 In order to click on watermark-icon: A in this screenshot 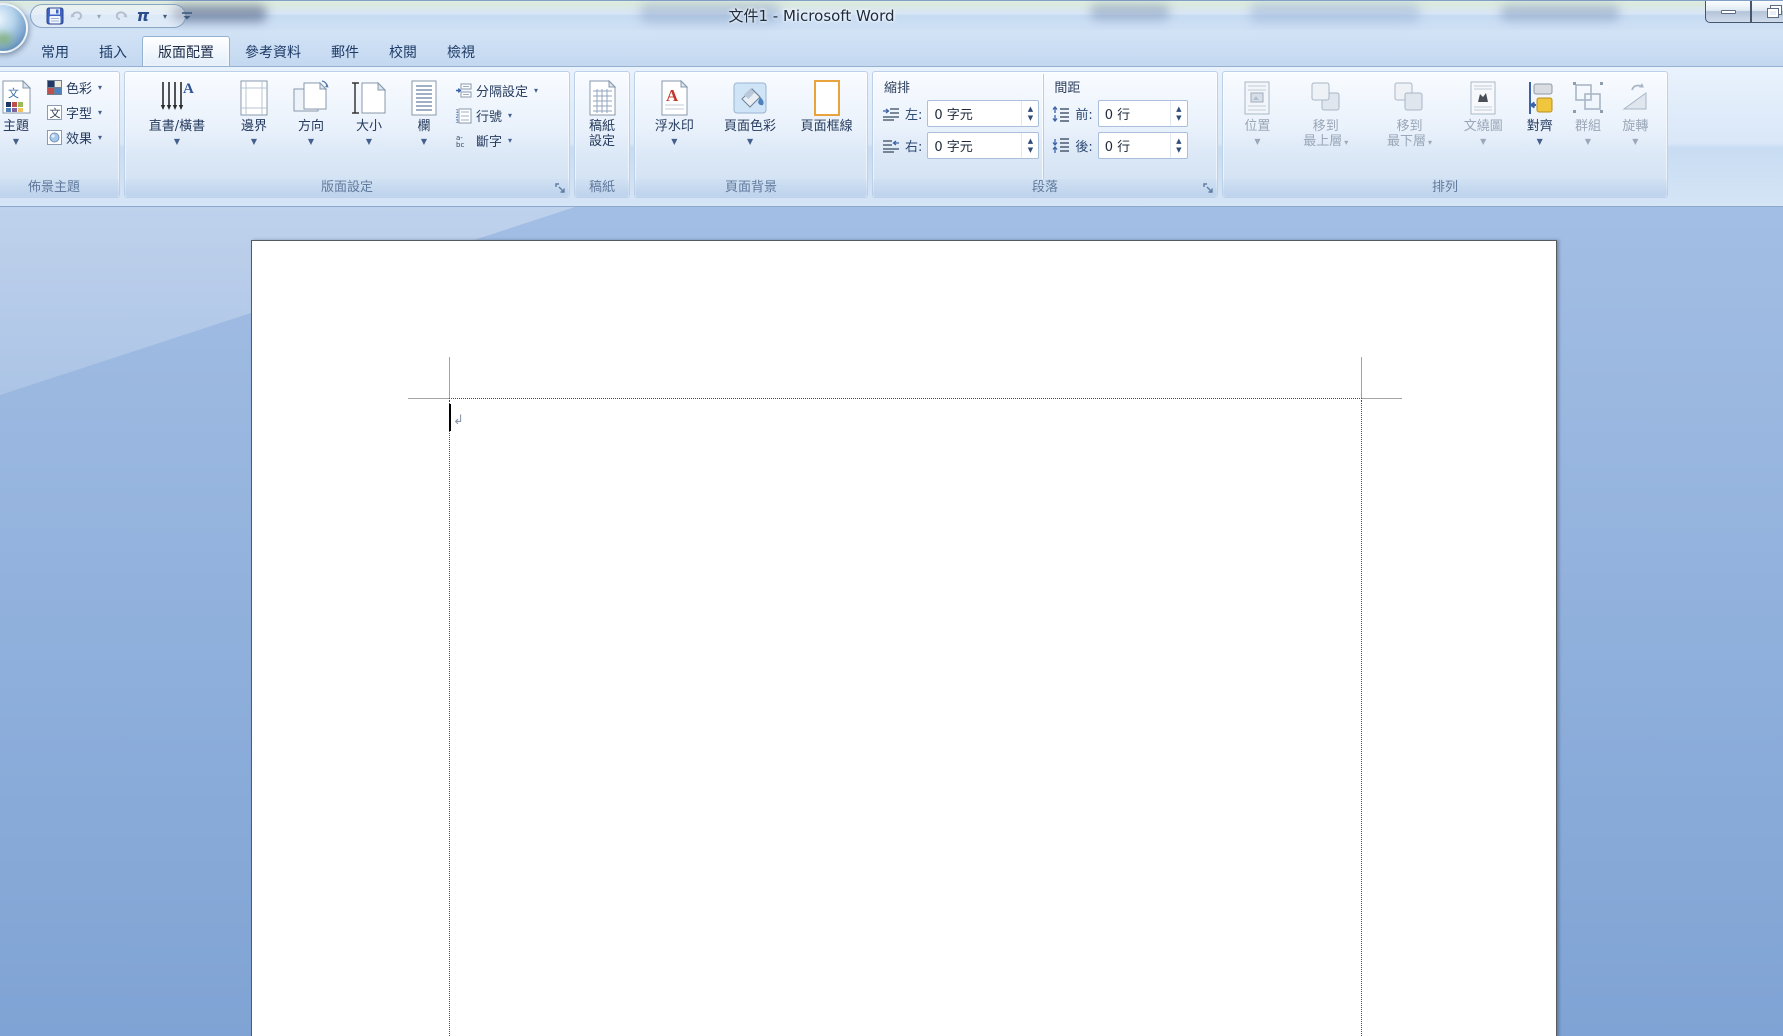, I will do `click(675, 97)`.